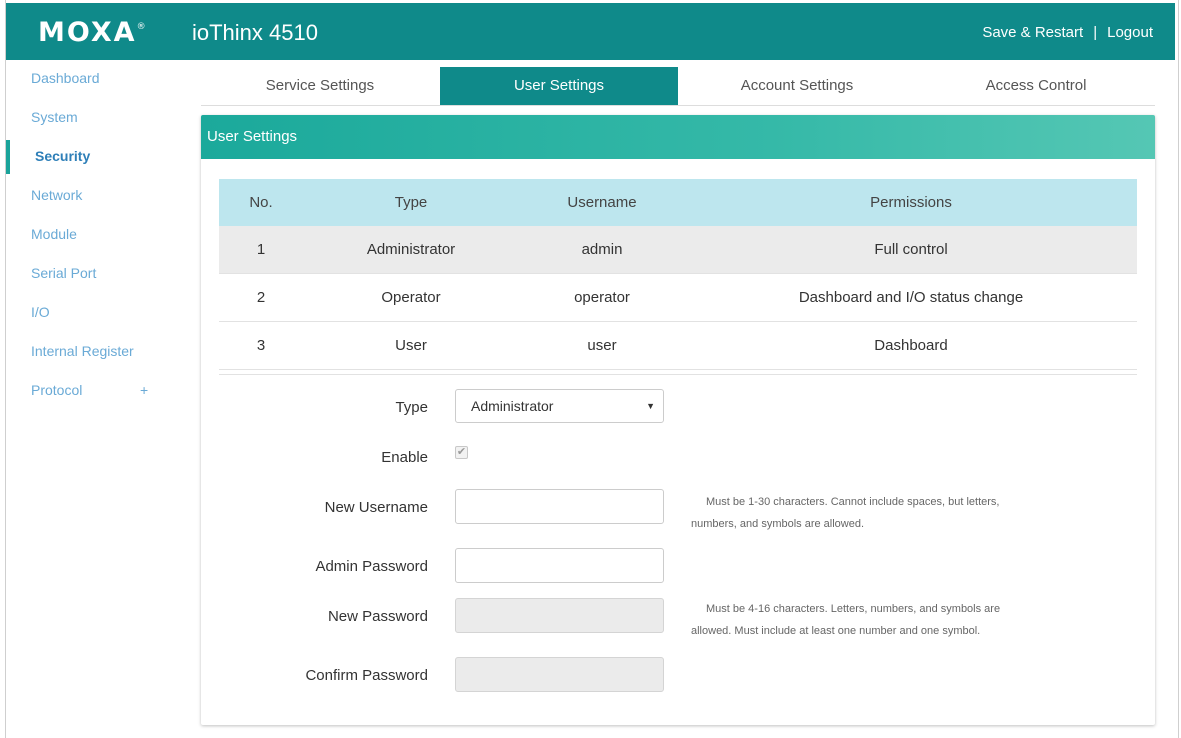  Describe the element at coordinates (255, 32) in the screenshot. I see `product-name: ioThinx 4510` at that location.